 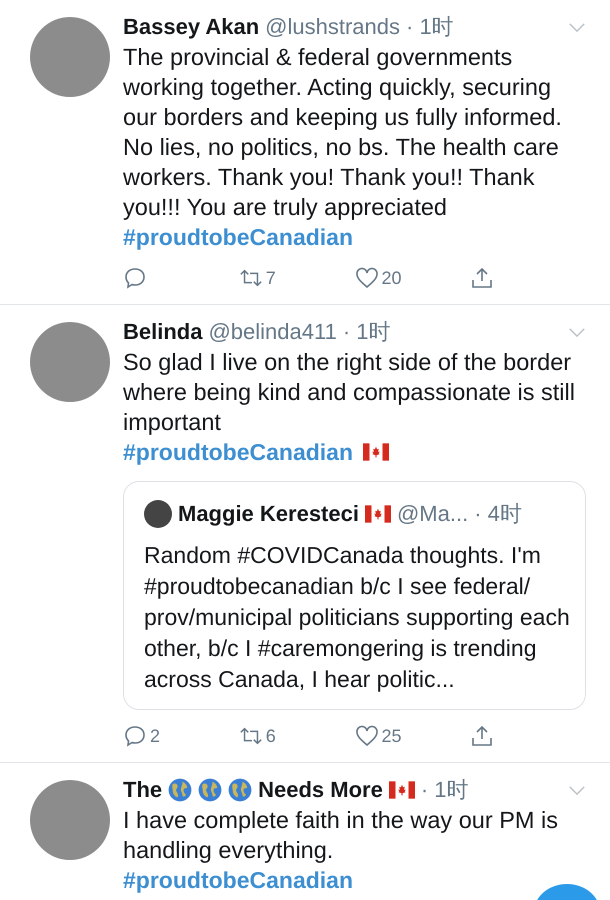 What do you see at coordinates (155, 736) in the screenshot?
I see `action-count: 2` at bounding box center [155, 736].